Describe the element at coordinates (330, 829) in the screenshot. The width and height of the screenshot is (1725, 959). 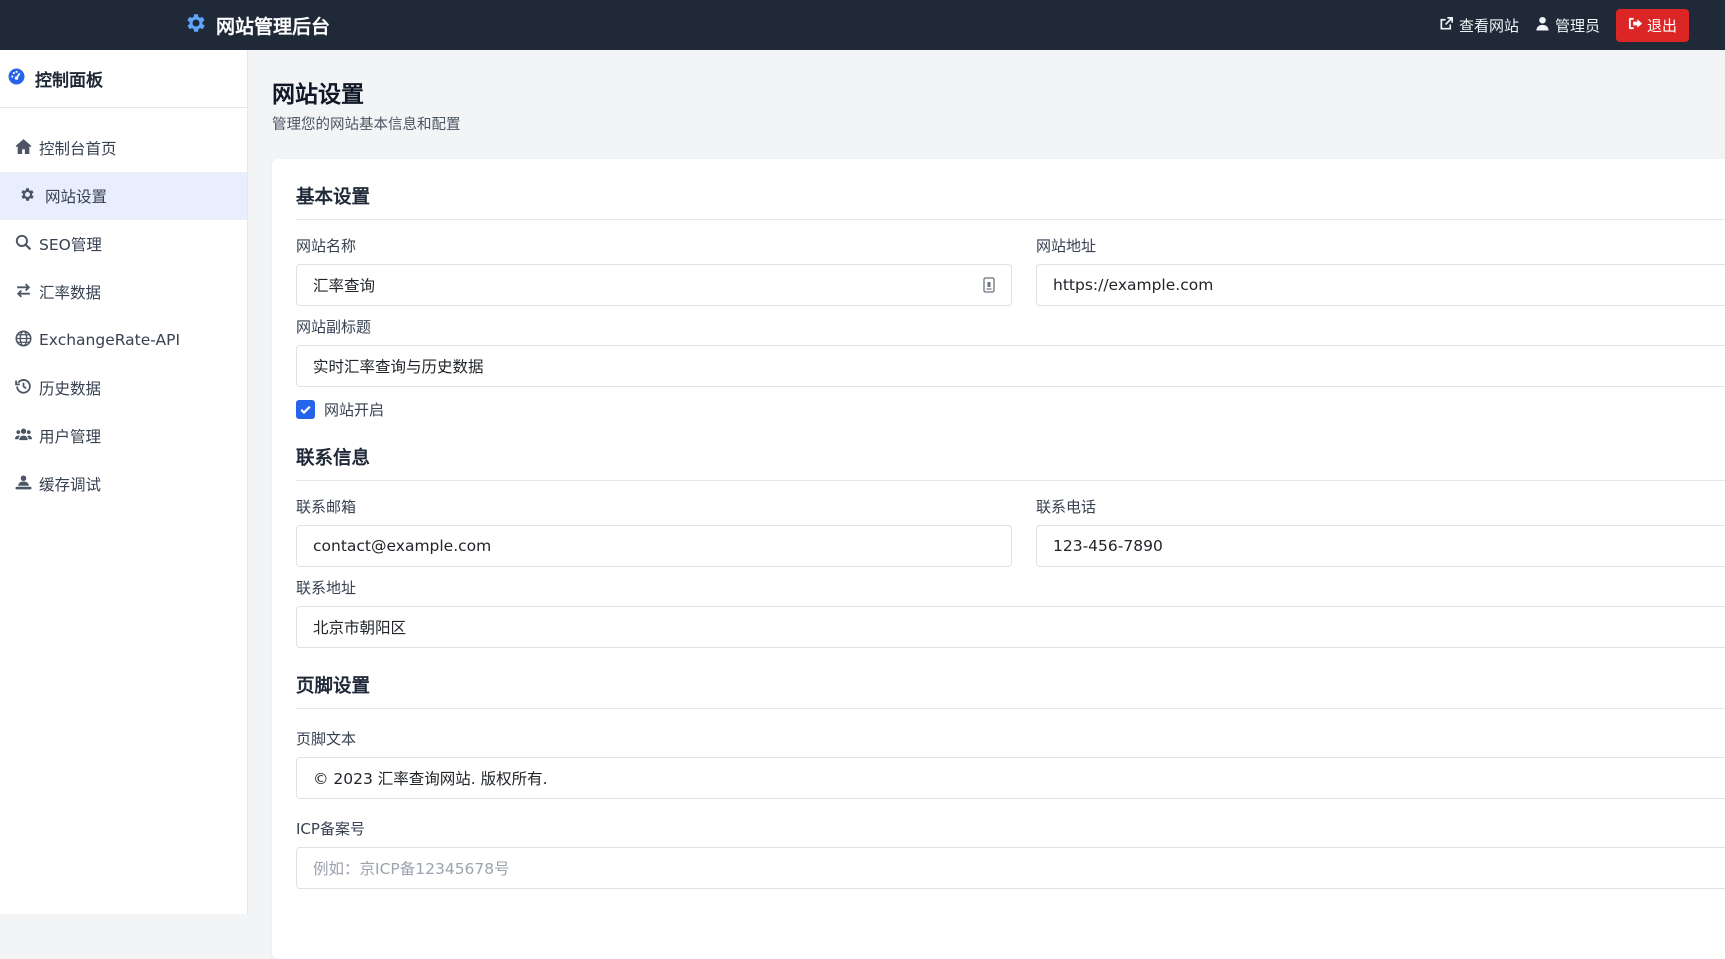
I see `icp-label: ICP备案号` at that location.